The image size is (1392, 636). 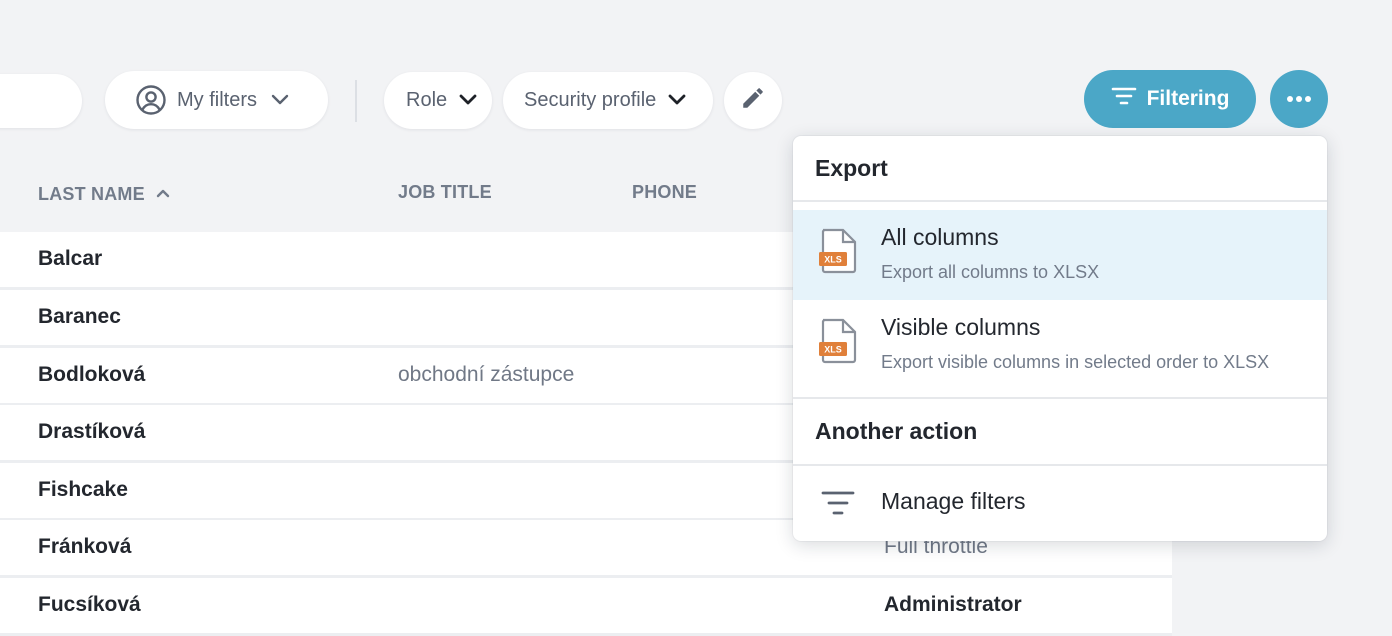 What do you see at coordinates (1060, 503) in the screenshot?
I see `manage-filters-item: Manage filters` at bounding box center [1060, 503].